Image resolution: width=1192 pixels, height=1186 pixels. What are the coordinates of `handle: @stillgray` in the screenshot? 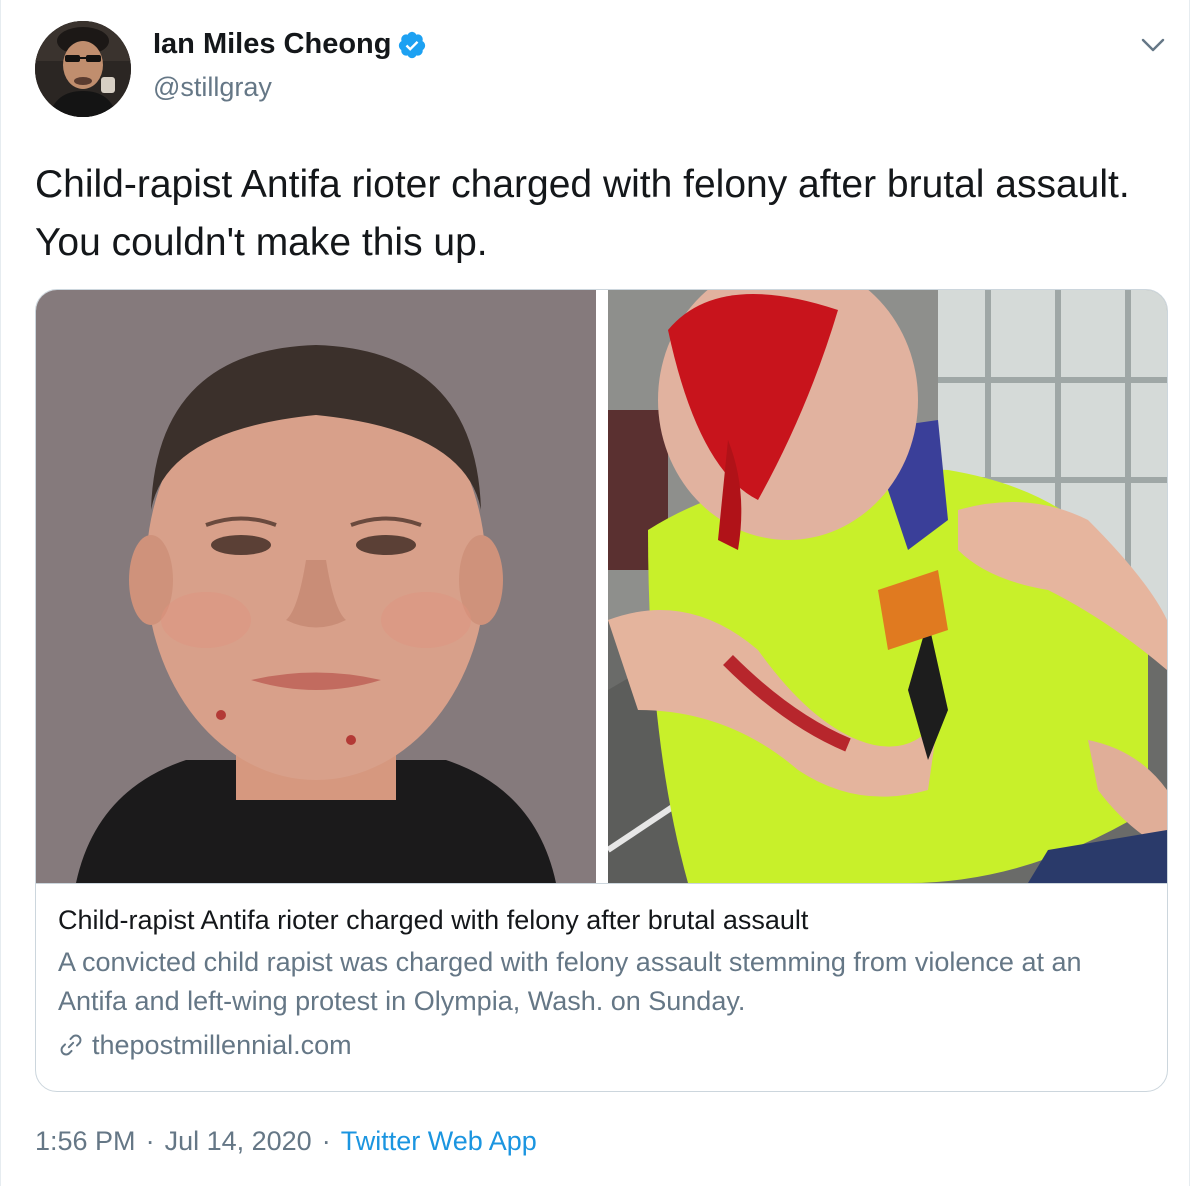 It's located at (212, 87).